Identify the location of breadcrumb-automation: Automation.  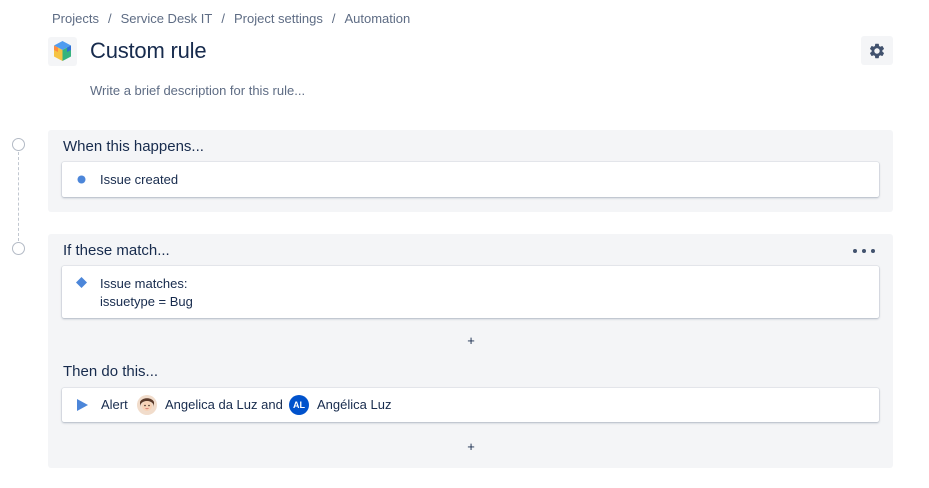
(377, 18).